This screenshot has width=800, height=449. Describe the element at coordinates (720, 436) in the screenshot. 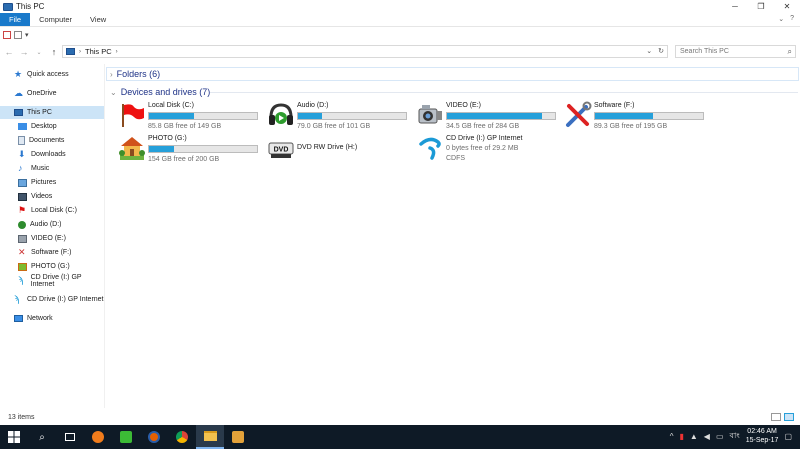

I see `keyboard-icon: ▭` at that location.